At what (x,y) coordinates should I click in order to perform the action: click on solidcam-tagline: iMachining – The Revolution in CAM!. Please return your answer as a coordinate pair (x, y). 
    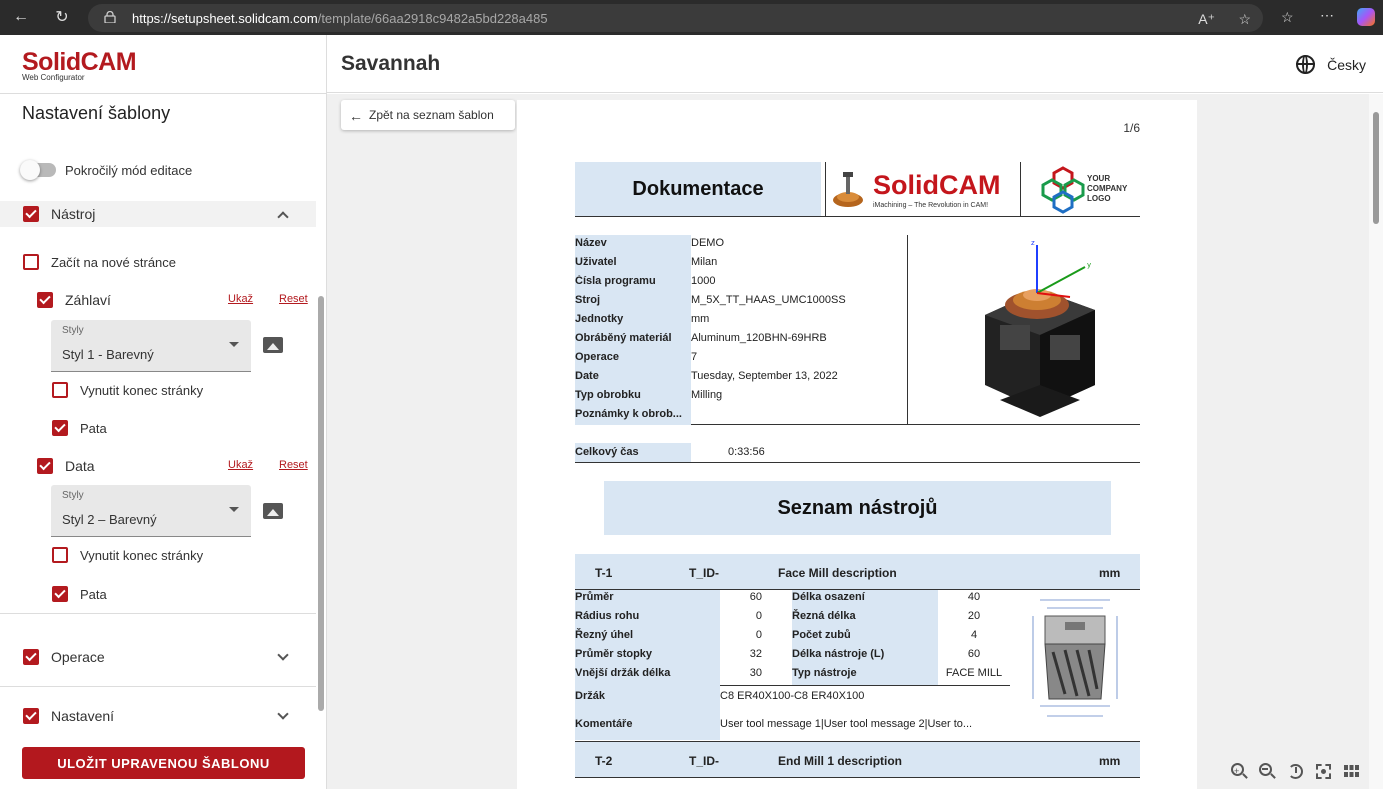
    Looking at the image, I should click on (931, 205).